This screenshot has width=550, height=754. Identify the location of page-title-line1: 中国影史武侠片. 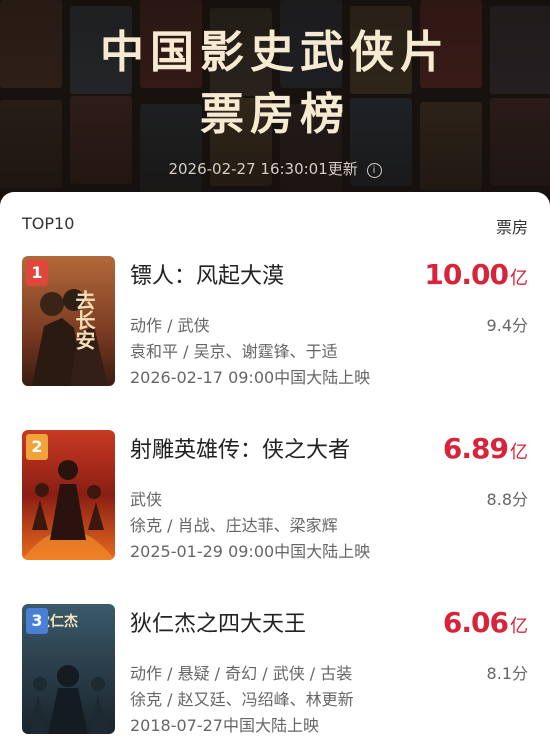
(275, 52).